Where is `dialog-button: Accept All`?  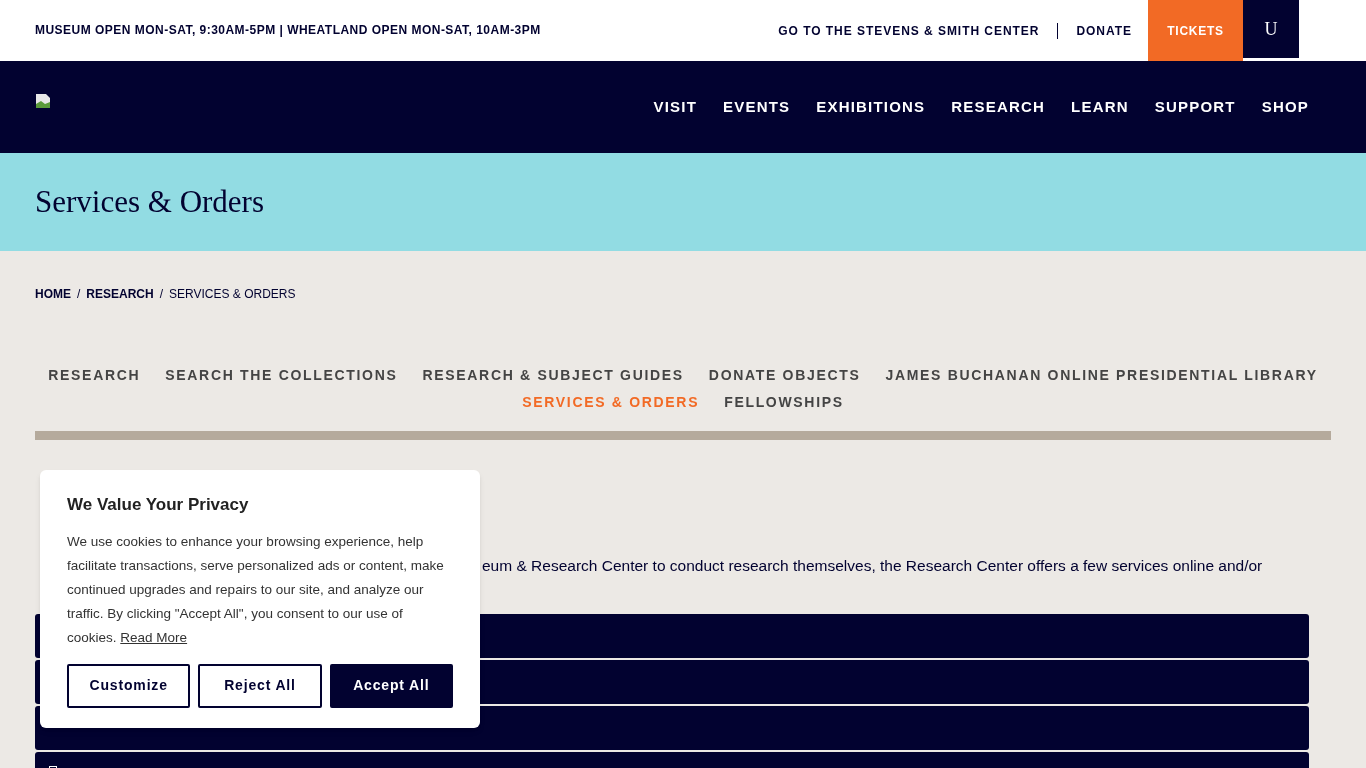 dialog-button: Accept All is located at coordinates (391, 685).